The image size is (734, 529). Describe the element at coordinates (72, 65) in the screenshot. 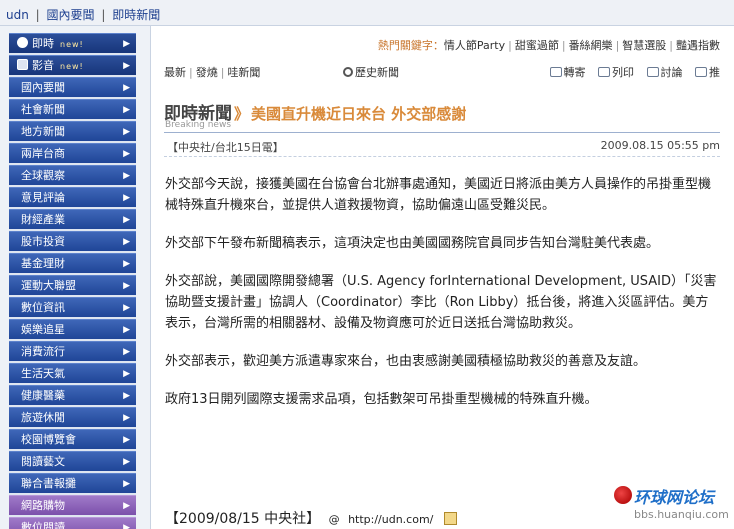

I see `sidebar-item: 影音 new! ▶` at that location.